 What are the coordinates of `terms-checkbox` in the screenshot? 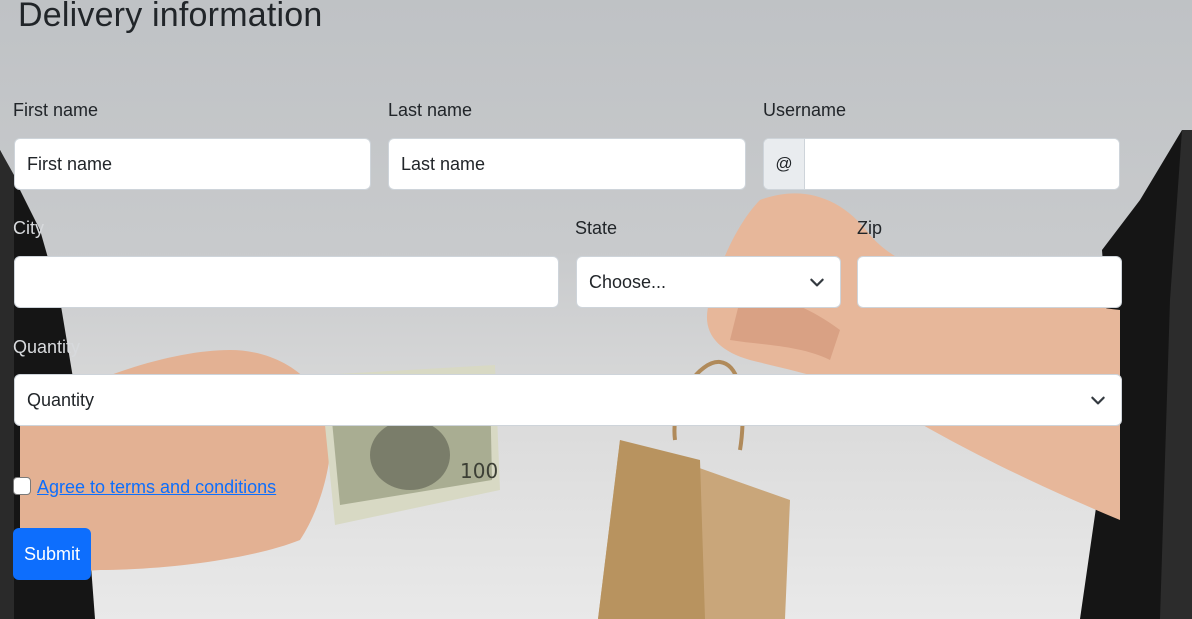 It's located at (22, 486).